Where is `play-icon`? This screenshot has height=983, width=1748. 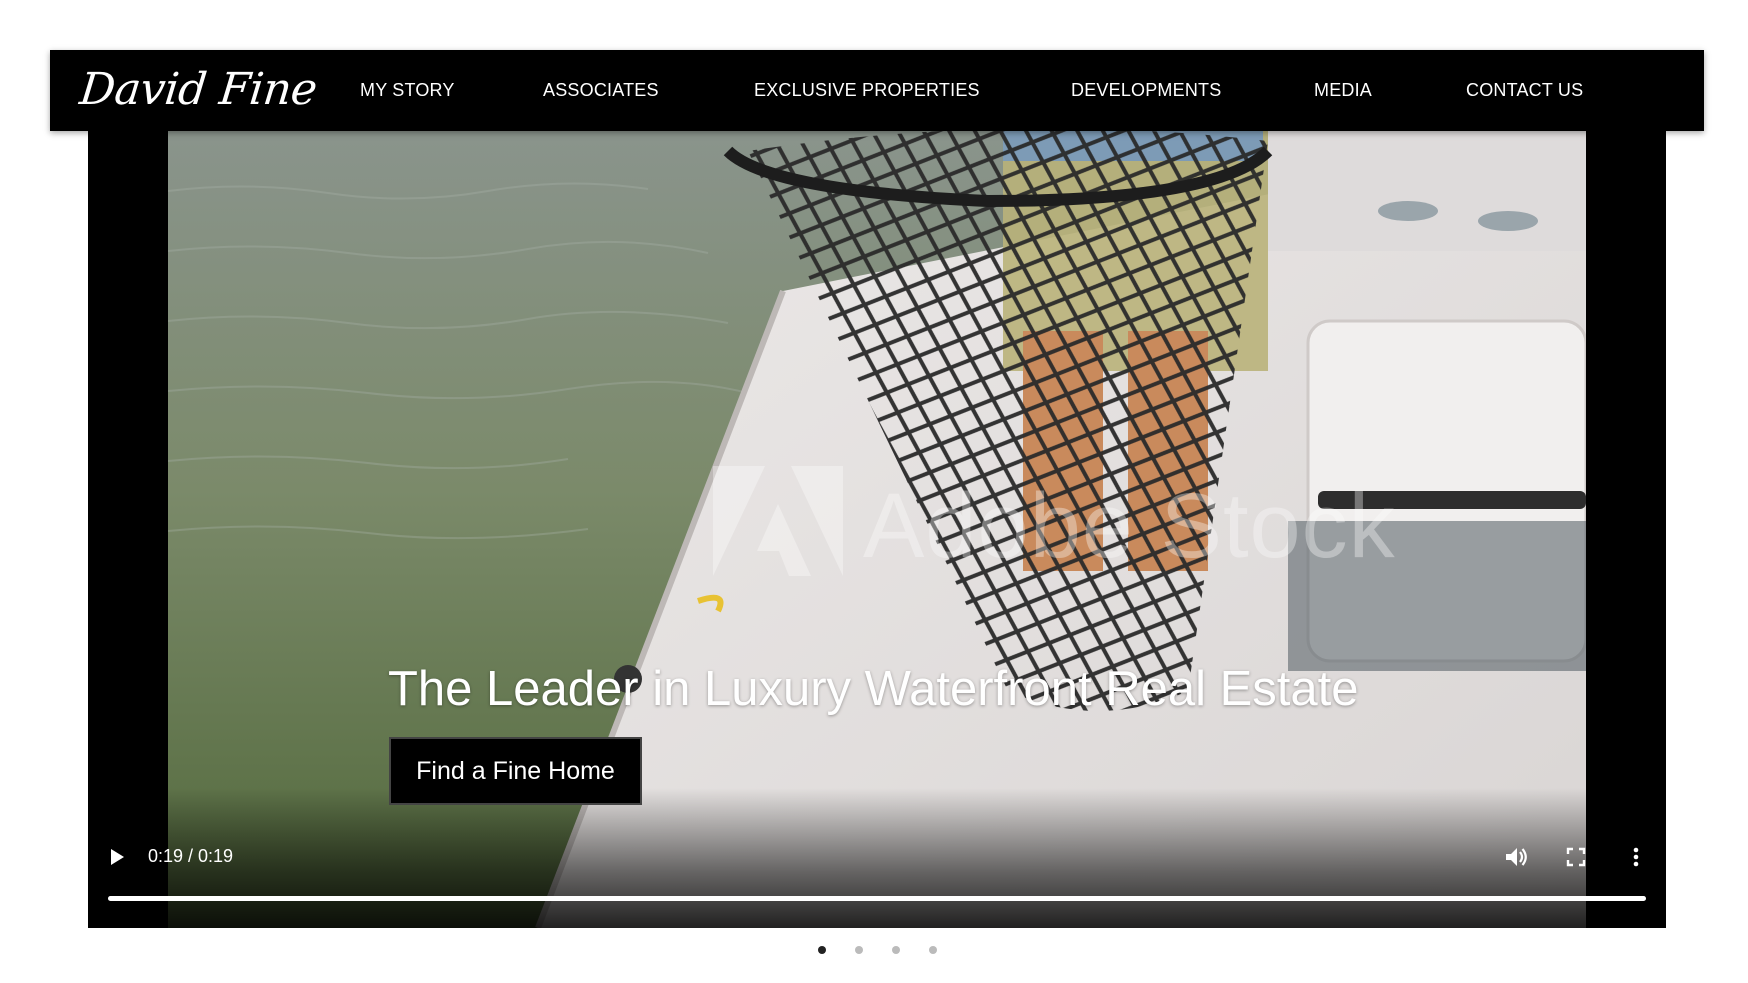
play-icon is located at coordinates (117, 857).